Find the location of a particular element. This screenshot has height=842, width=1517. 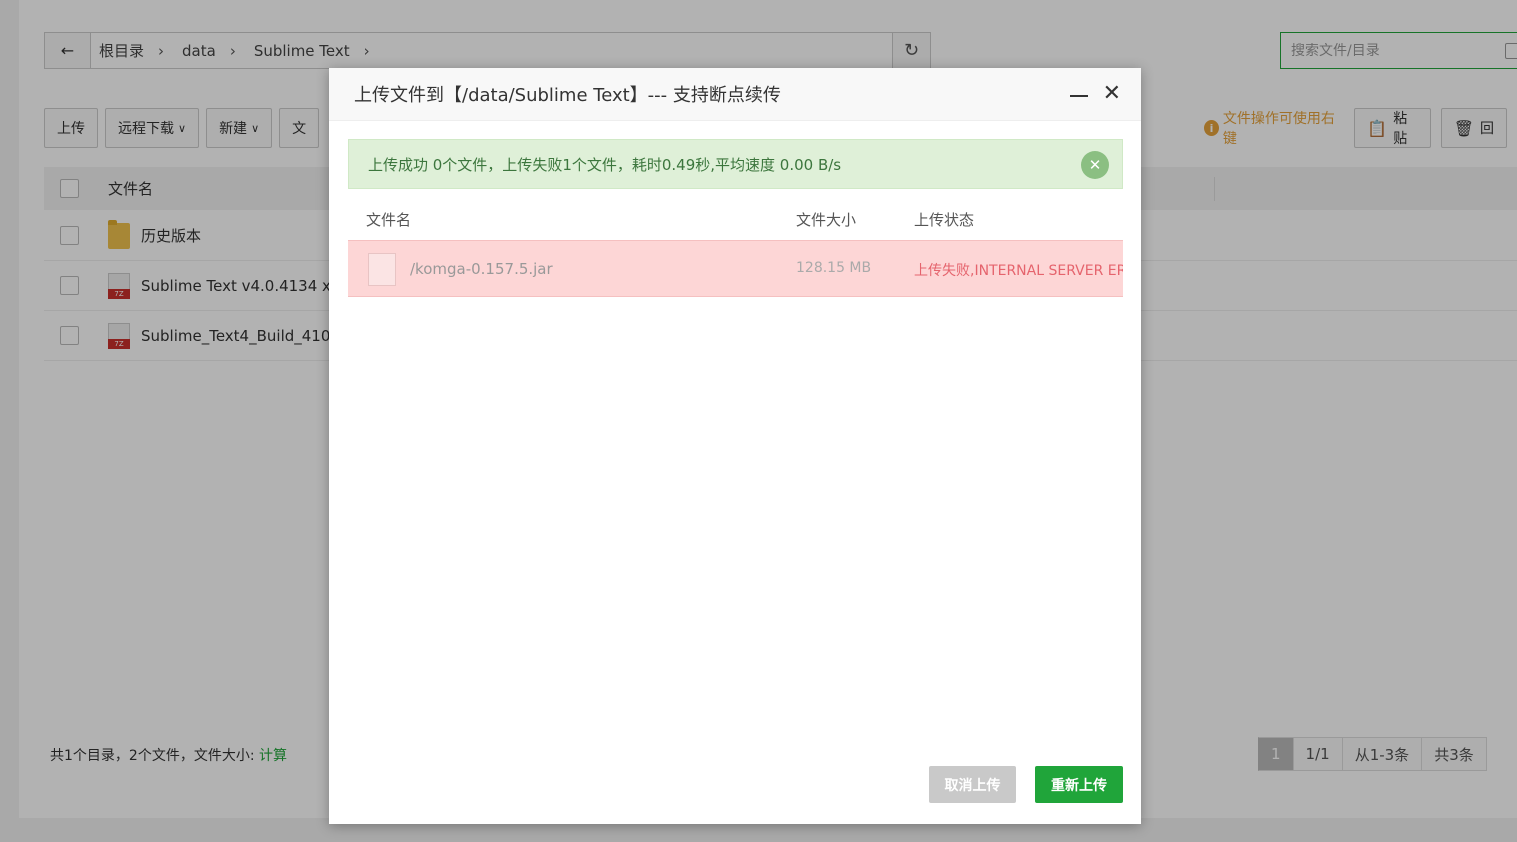

alert-close-icon: ✕ is located at coordinates (1095, 165).